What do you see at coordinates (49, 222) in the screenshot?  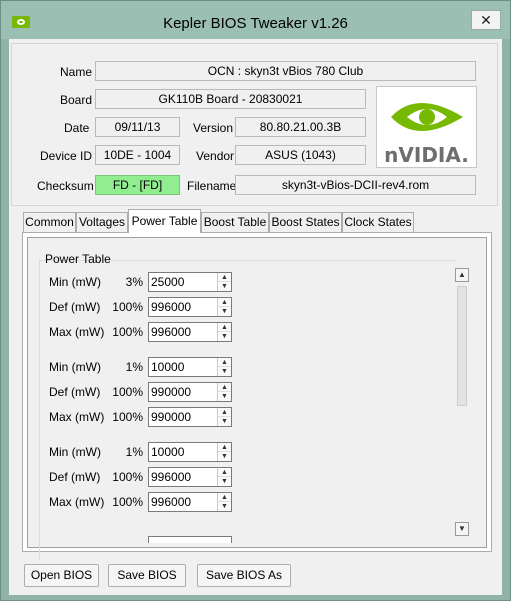 I see `tab-common: Common` at bounding box center [49, 222].